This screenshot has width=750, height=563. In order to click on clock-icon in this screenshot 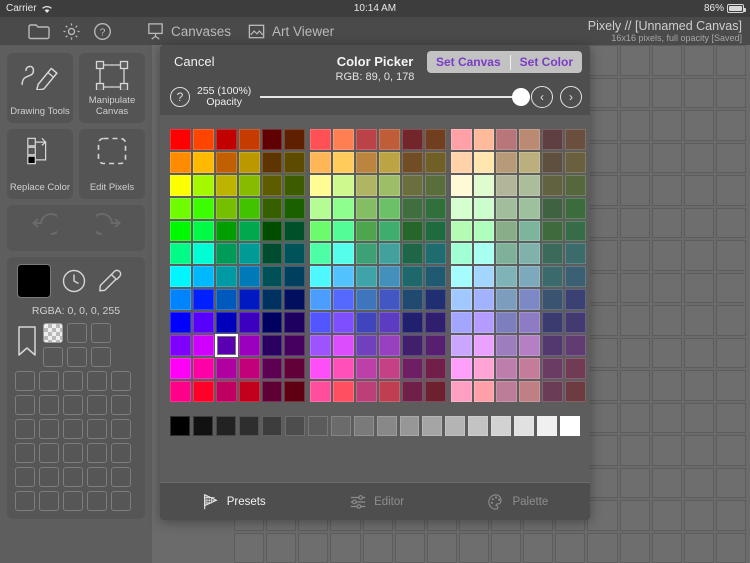, I will do `click(74, 281)`.